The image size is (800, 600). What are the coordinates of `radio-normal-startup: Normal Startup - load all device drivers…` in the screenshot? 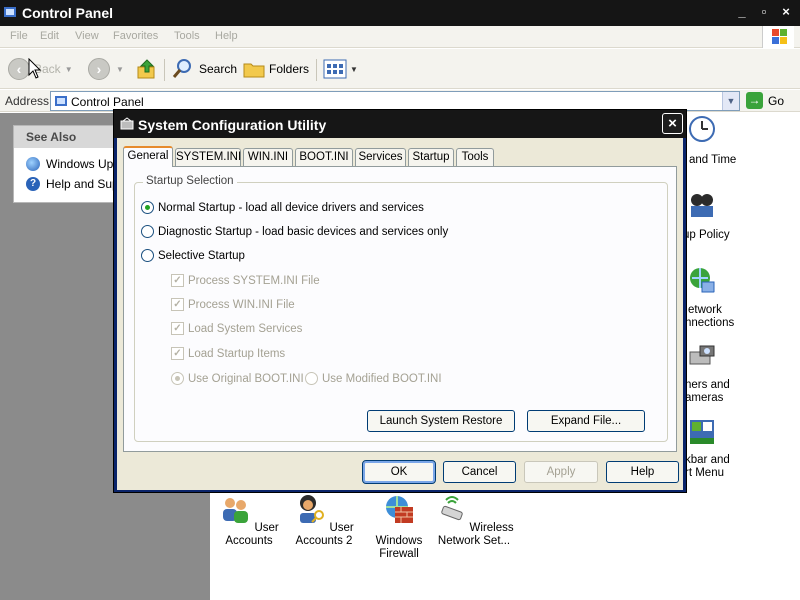 It's located at (282, 207).